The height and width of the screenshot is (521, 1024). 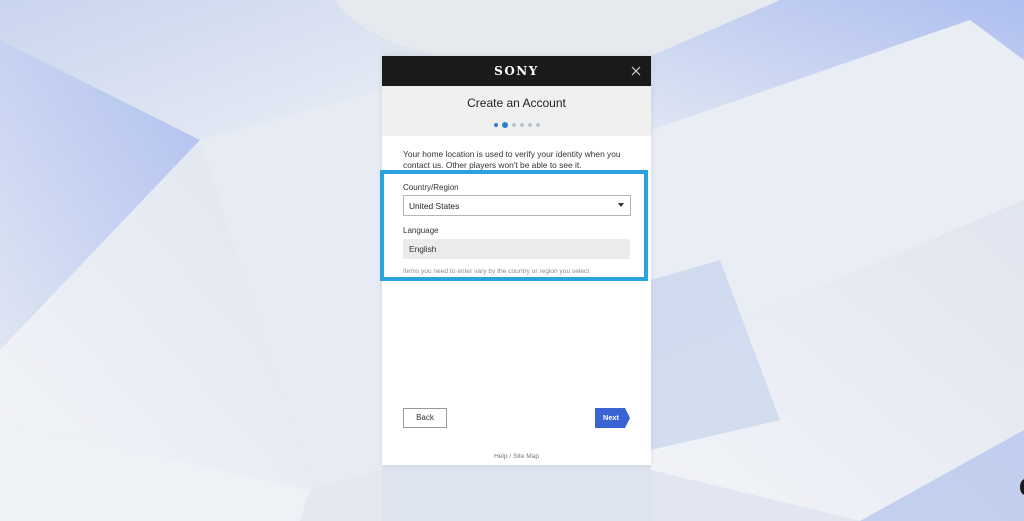 What do you see at coordinates (425, 418) in the screenshot?
I see `back-button: Back` at bounding box center [425, 418].